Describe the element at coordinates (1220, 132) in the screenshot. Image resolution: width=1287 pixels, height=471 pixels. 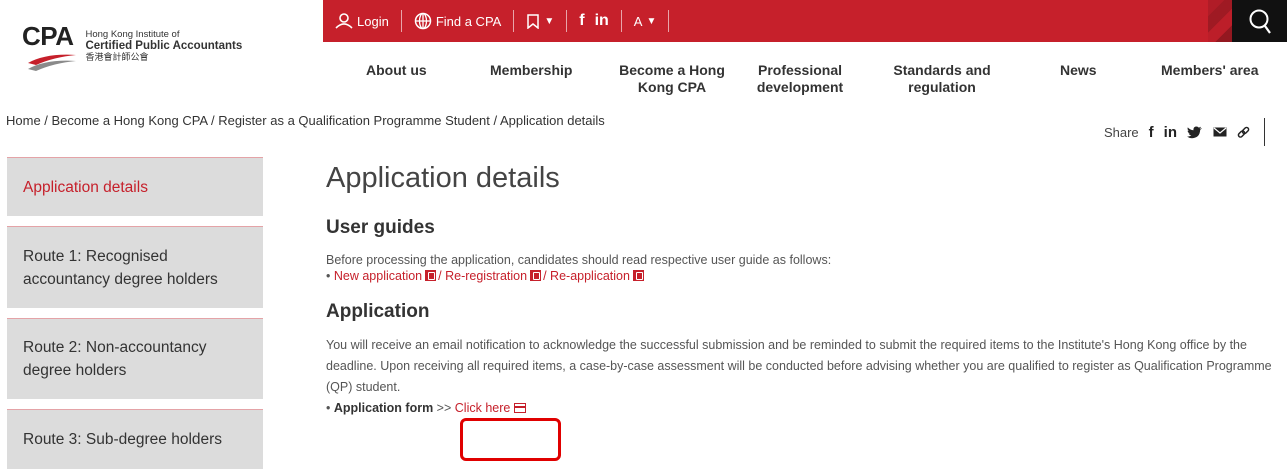
I see `email-share-icon` at that location.